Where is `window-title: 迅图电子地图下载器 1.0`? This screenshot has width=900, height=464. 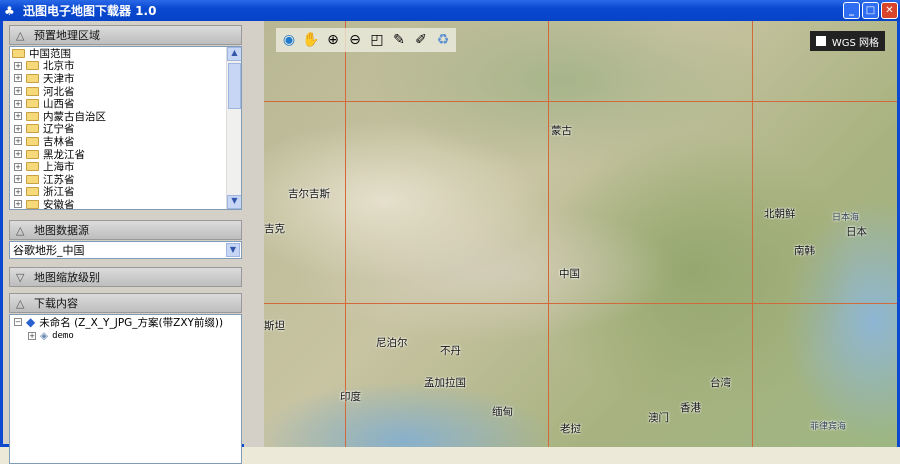
window-title: 迅图电子地图下载器 1.0 is located at coordinates (90, 11).